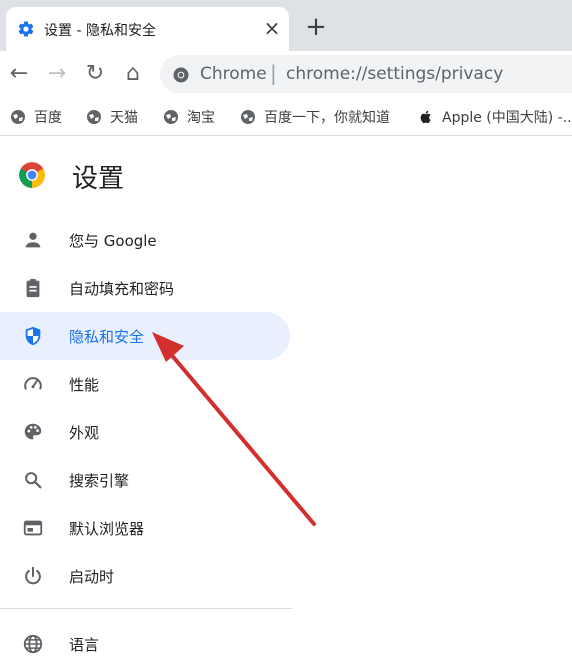 This screenshot has width=572, height=668. Describe the element at coordinates (316, 27) in the screenshot. I see `new-tab-button: +` at that location.